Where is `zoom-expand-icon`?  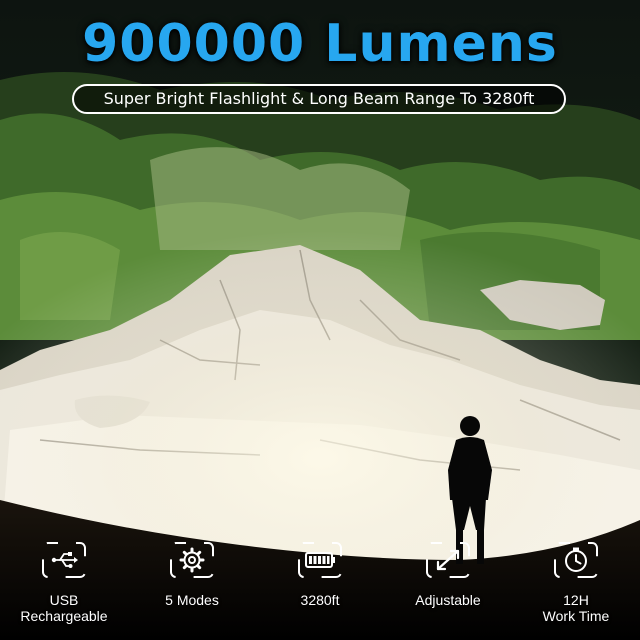 zoom-expand-icon is located at coordinates (448, 560).